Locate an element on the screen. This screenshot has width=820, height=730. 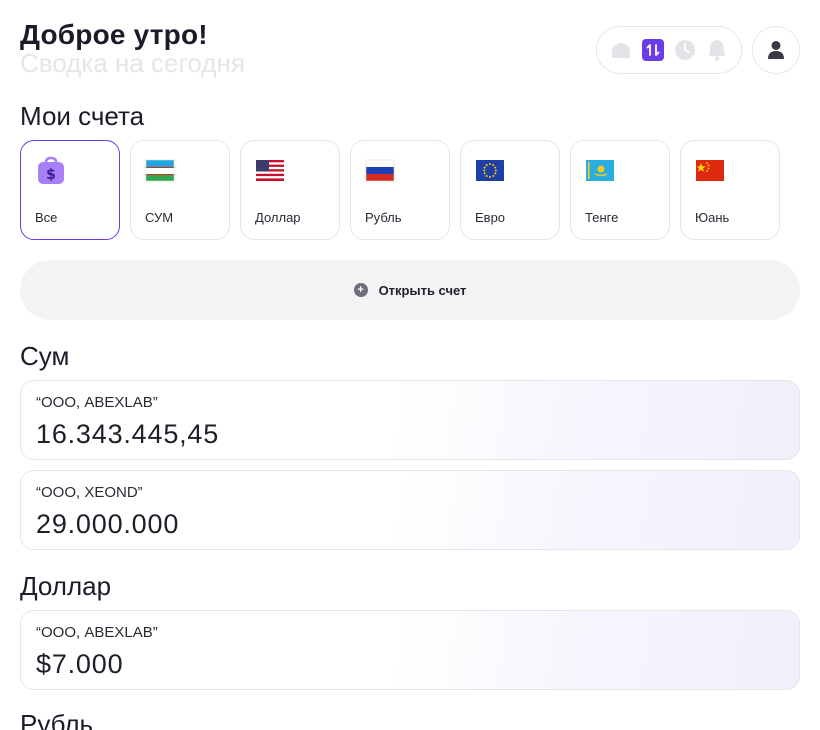
open-account-label: Открыть счет is located at coordinates (422, 290).